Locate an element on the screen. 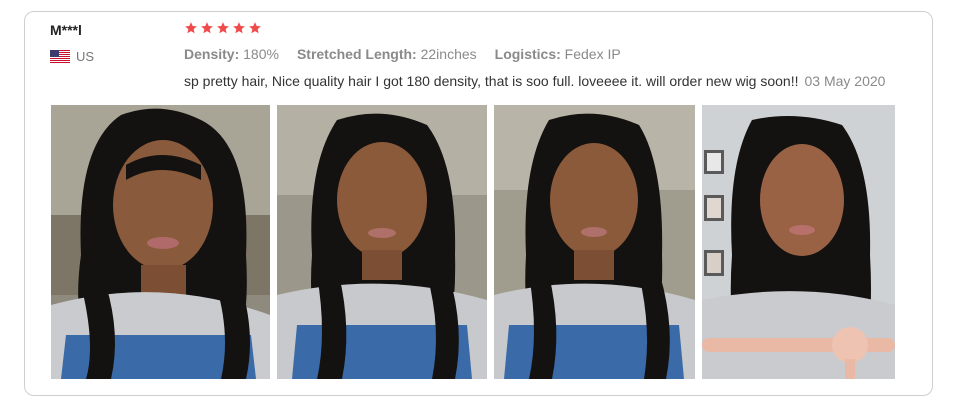 The width and height of the screenshot is (960, 413). spec-stretched-length: Stretched Length: 22inches is located at coordinates (386, 54).